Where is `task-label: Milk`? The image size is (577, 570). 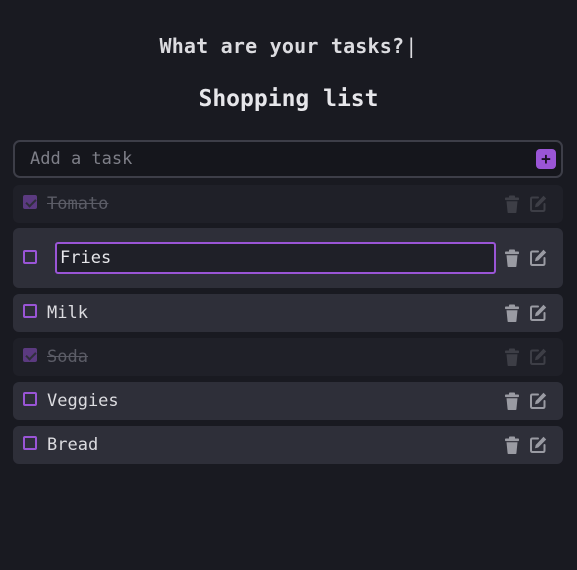 task-label: Milk is located at coordinates (67, 313).